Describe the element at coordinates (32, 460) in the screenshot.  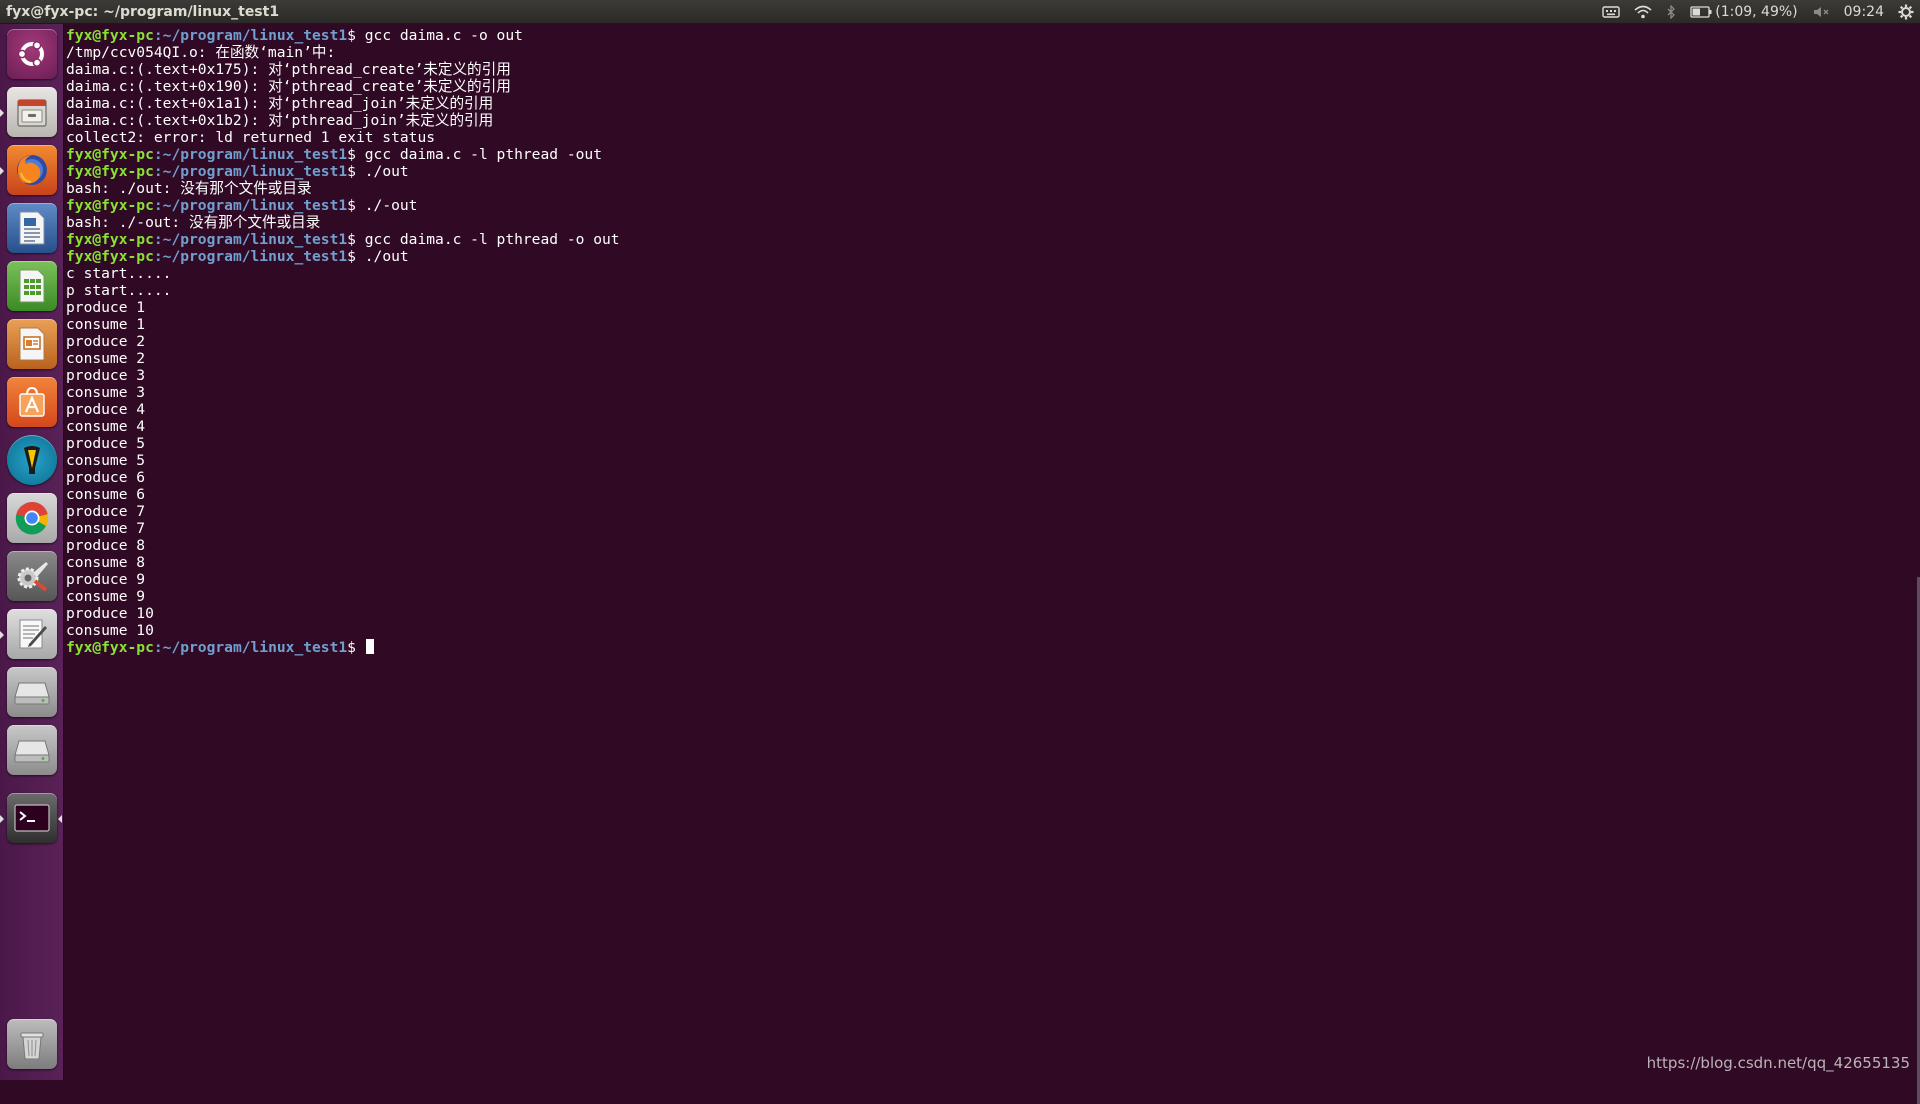
I see `launcher-app-teal` at that location.